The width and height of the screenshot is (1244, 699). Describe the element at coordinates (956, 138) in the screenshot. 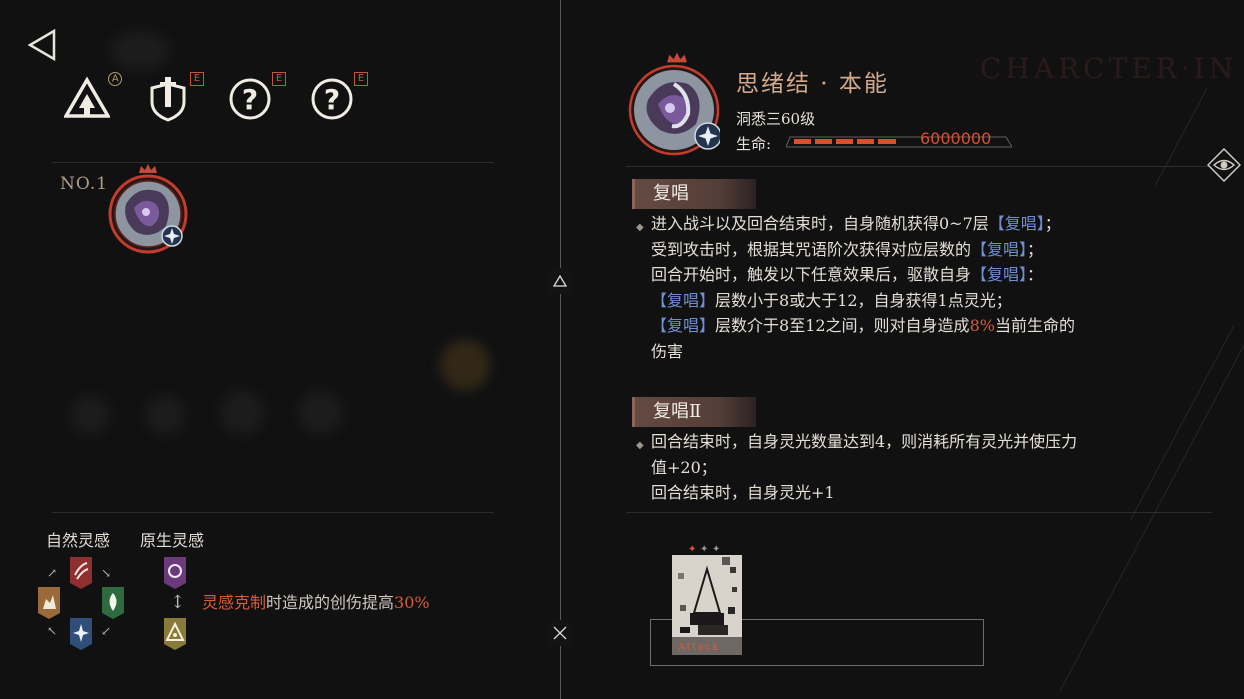

I see `hp-value: 6000000` at that location.